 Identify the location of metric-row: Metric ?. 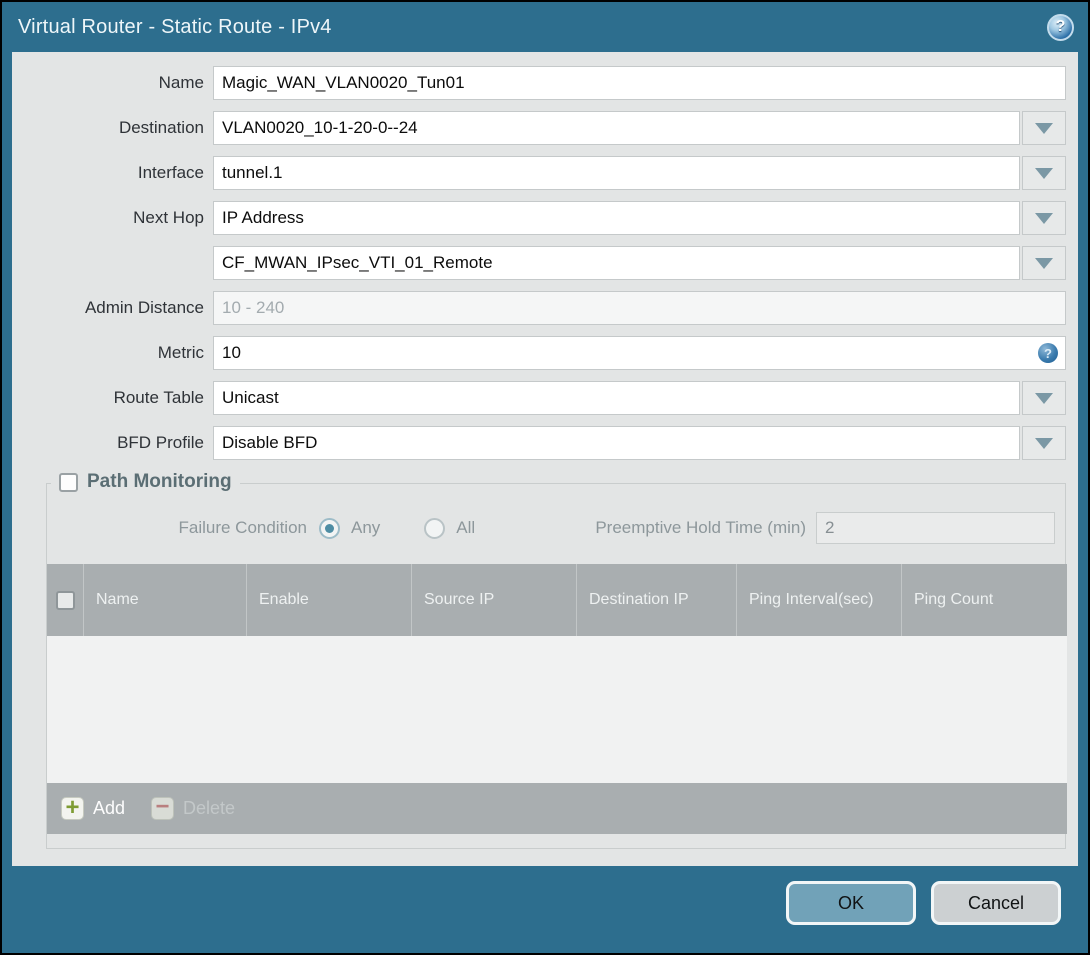
(543, 353).